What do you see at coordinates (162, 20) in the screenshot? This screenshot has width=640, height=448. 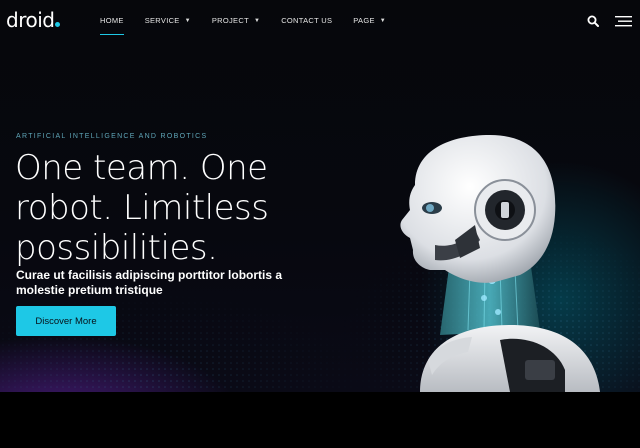 I see `nav-label: SERVICE` at bounding box center [162, 20].